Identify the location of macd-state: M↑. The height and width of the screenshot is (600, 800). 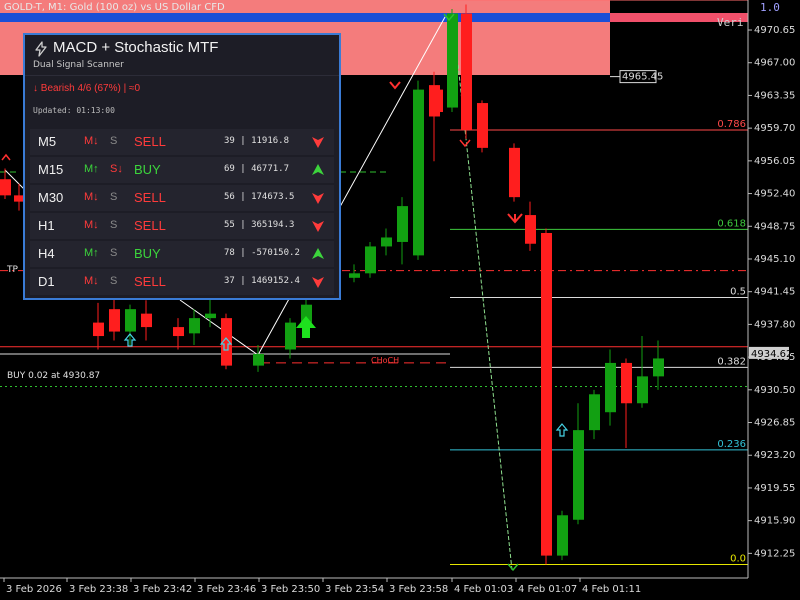
(91, 253).